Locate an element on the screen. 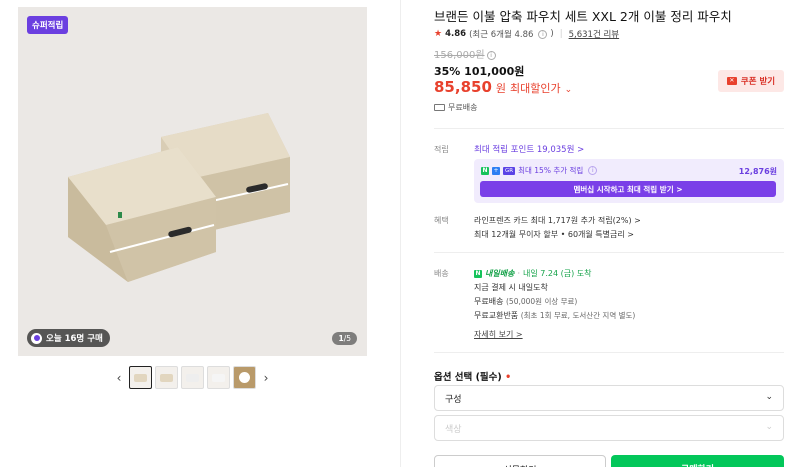 Image resolution: width=800 pixels, height=467 pixels. shipping-row: 무료배송 is located at coordinates (455, 107).